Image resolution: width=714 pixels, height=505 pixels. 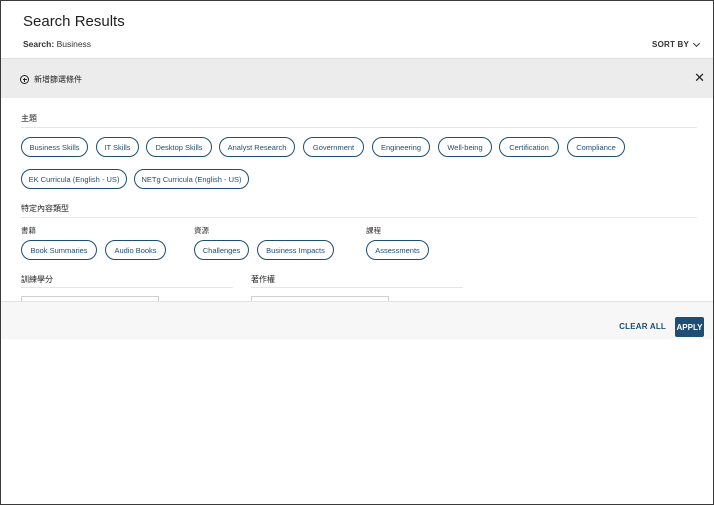 What do you see at coordinates (54, 147) in the screenshot?
I see `chip-business-skills: Business Skills` at bounding box center [54, 147].